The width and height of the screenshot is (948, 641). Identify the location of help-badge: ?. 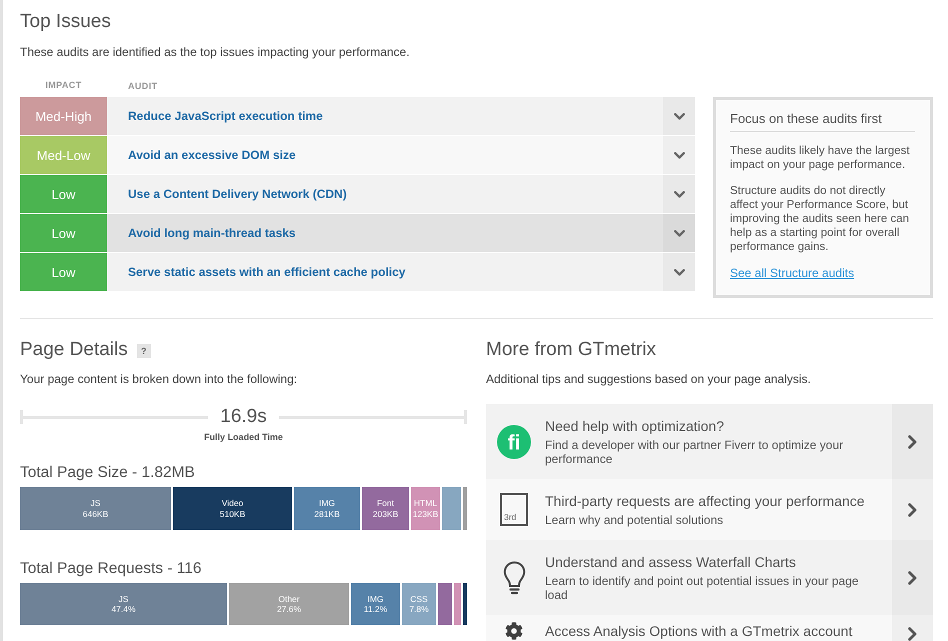
(143, 351).